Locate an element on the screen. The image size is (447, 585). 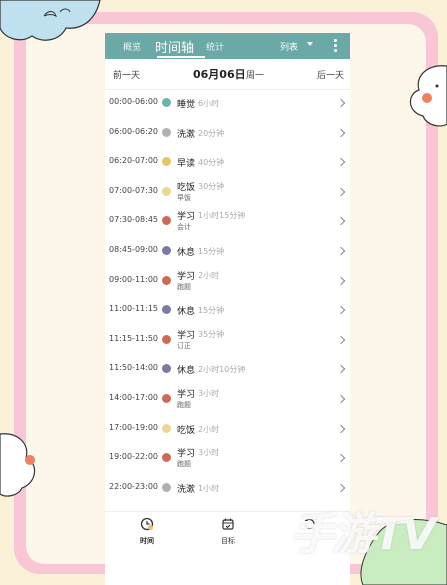
nav-time-label: 时间 is located at coordinates (147, 541).